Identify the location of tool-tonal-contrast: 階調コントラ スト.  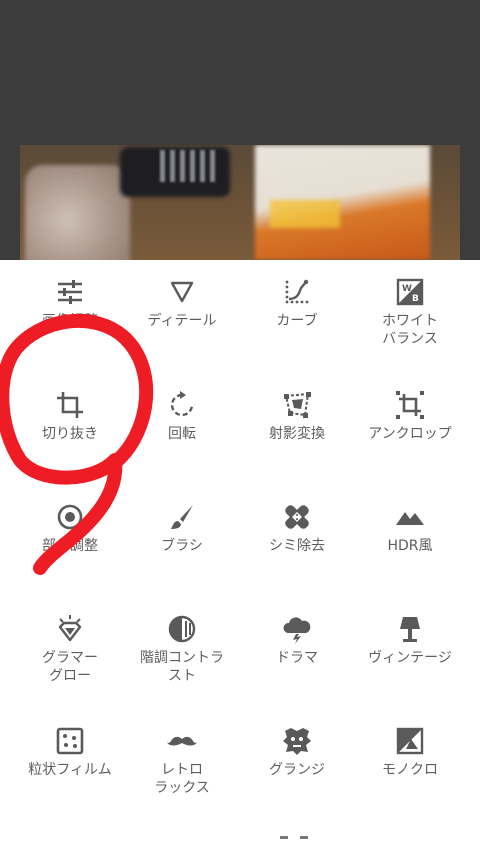
(182, 649).